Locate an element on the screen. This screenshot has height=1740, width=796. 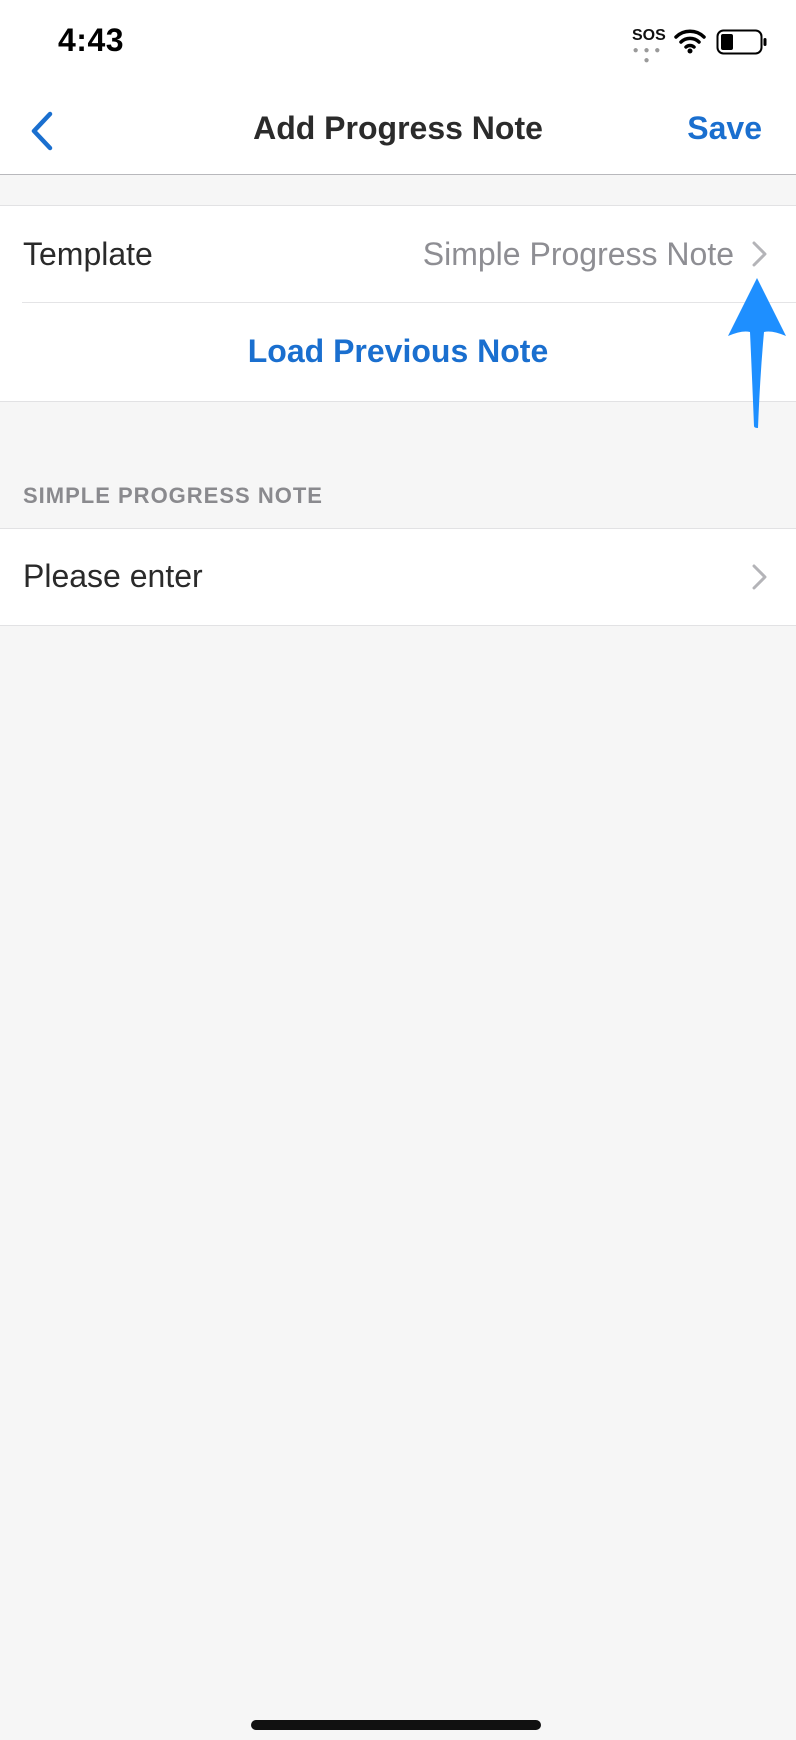
page-title: Add Progress Note is located at coordinates (398, 128).